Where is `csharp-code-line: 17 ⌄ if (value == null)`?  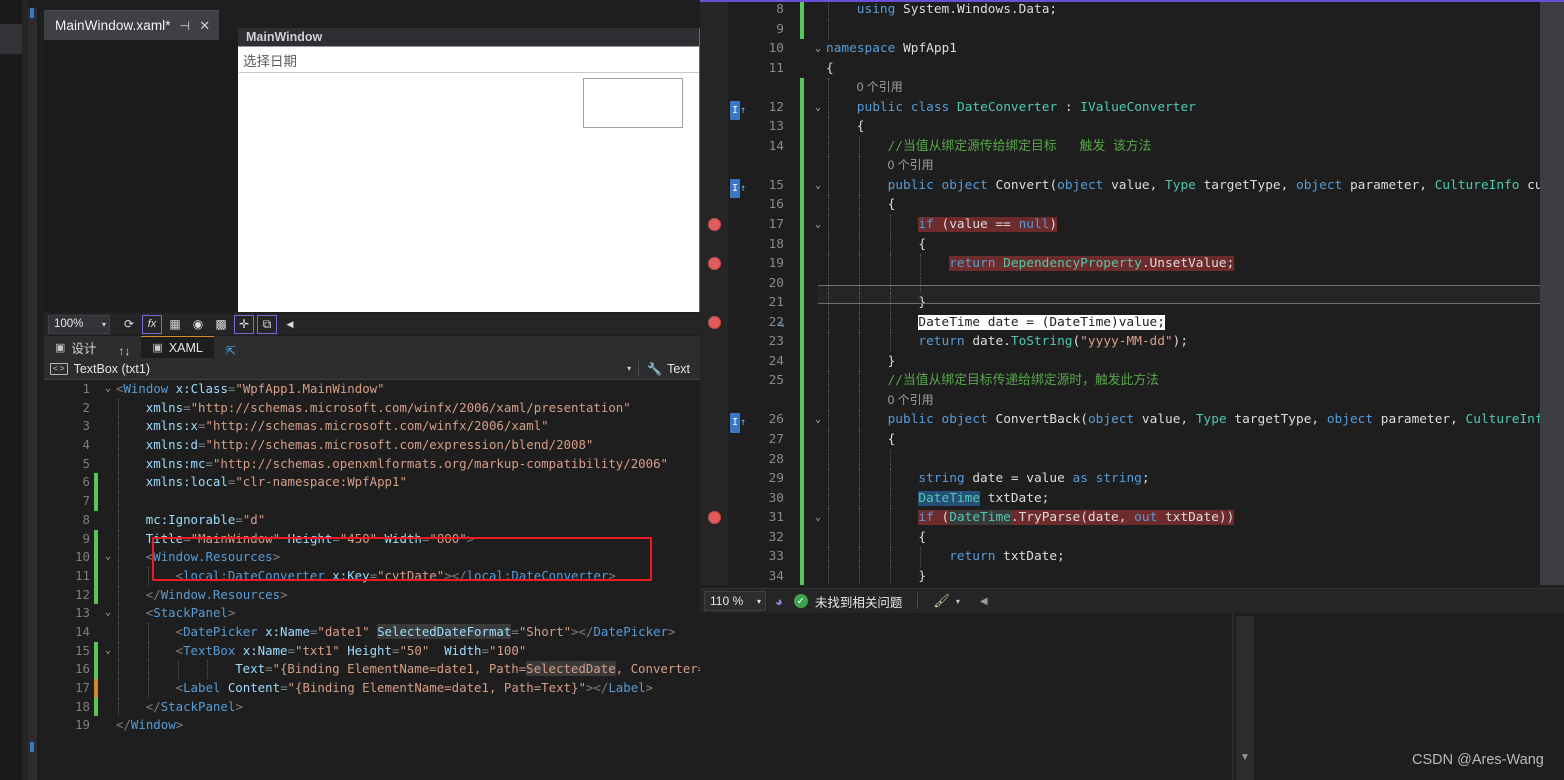 csharp-code-line: 17 ⌄ if (value == null) is located at coordinates (1132, 225).